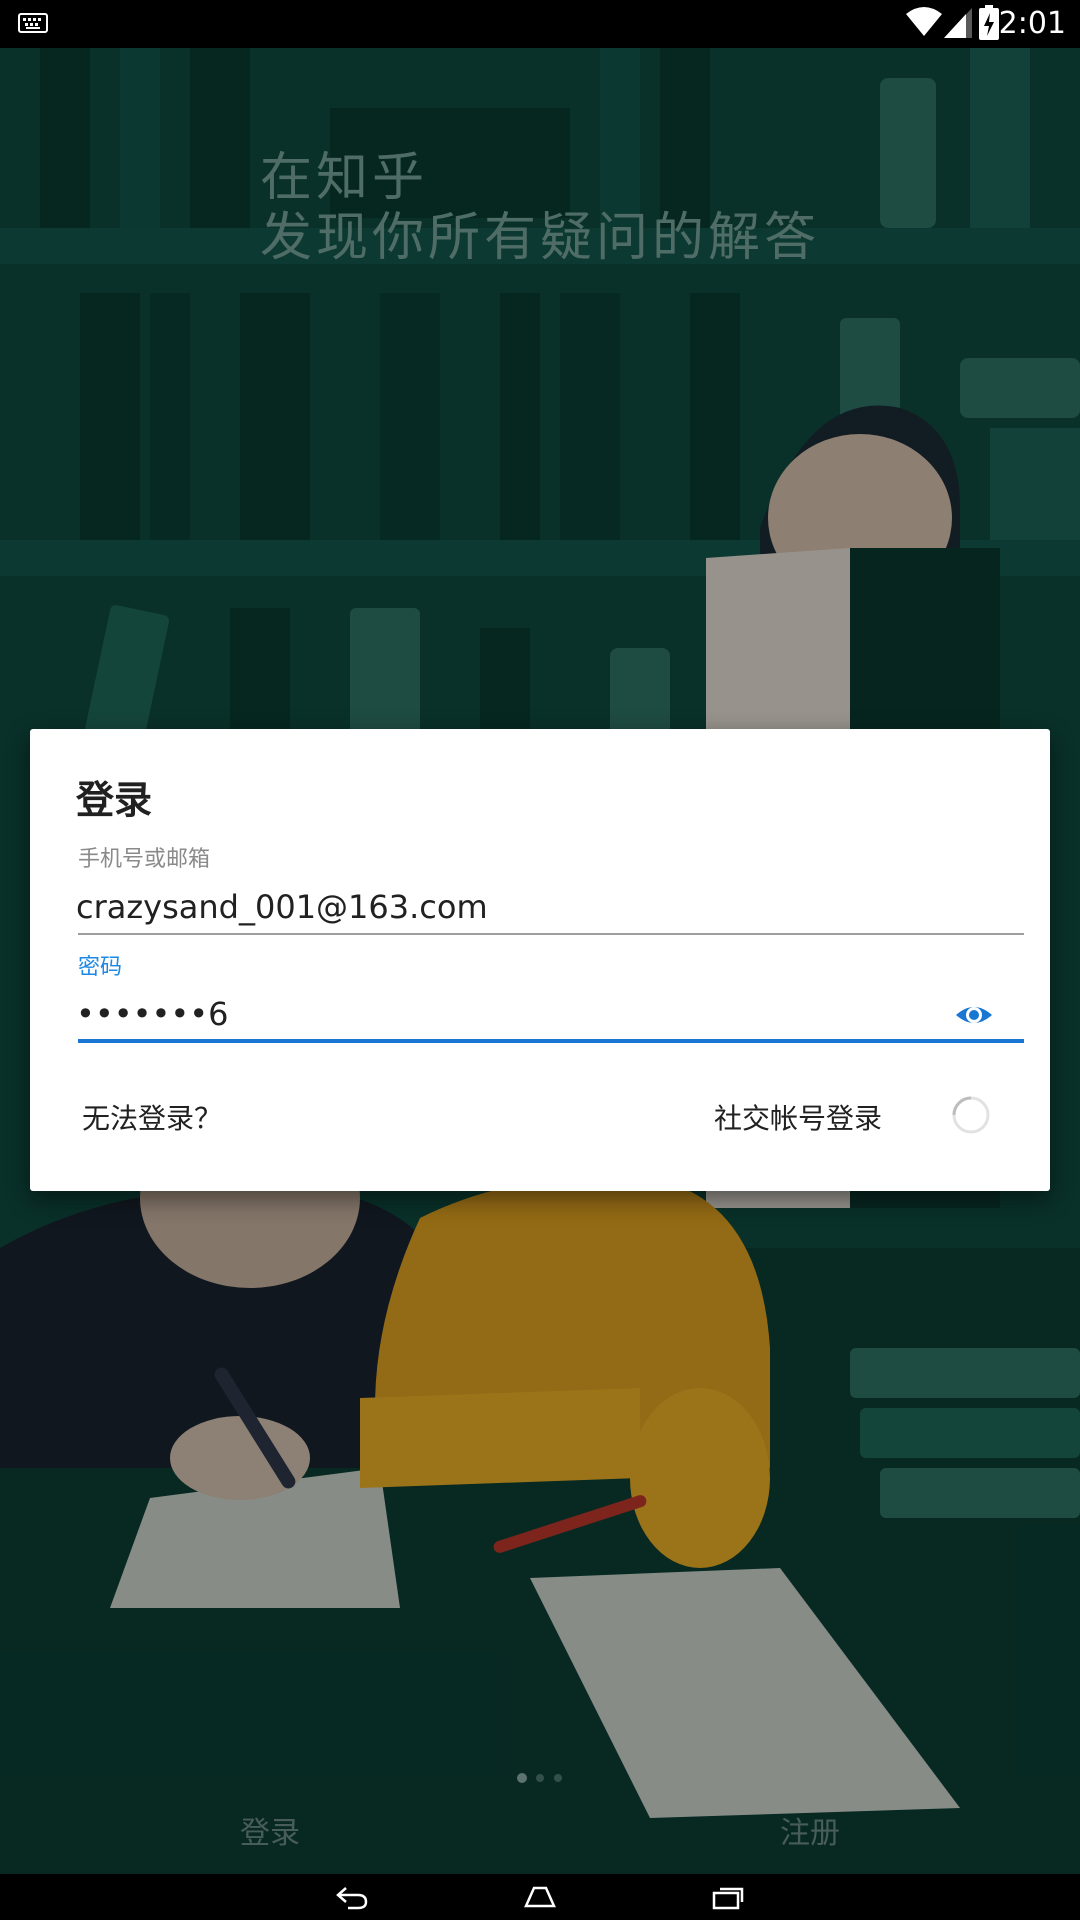 This screenshot has height=1920, width=1080. I want to click on social-login-button: 社交帐号登录, so click(798, 1117).